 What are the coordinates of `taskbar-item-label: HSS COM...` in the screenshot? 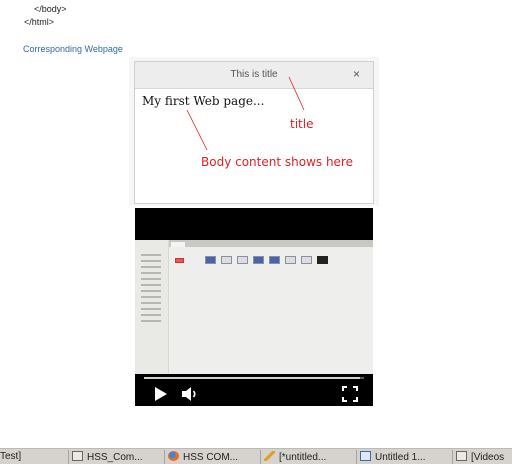 It's located at (211, 457).